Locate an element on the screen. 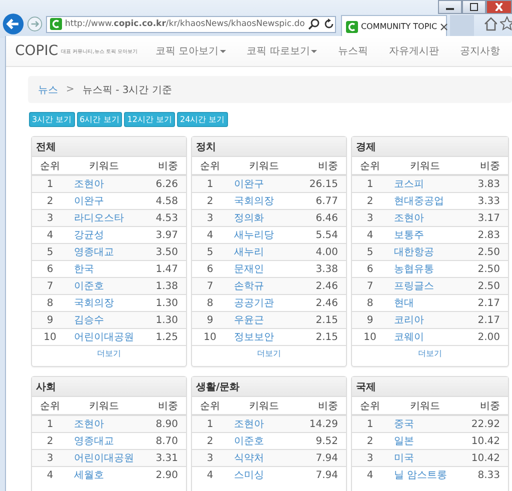 This screenshot has height=491, width=512. keyword-link: 새누리당 is located at coordinates (254, 235).